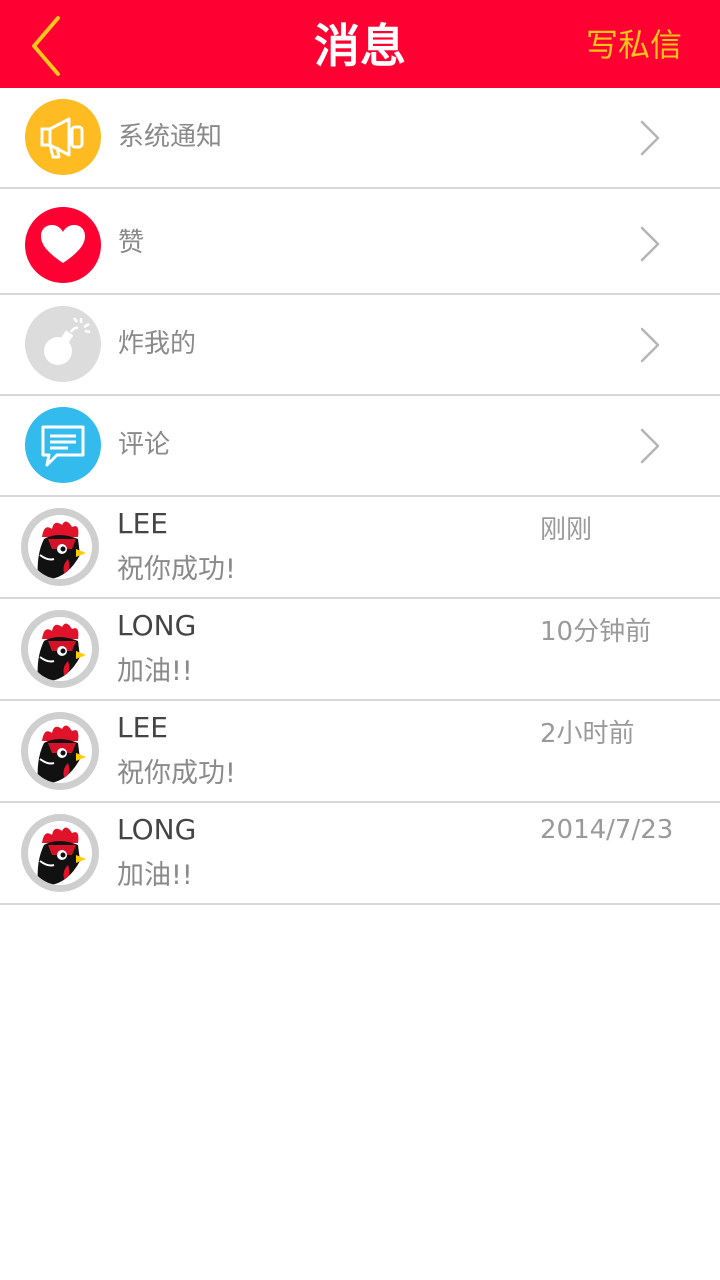  What do you see at coordinates (360, 650) in the screenshot?
I see `message-item: LONG 加油!! 10分钟前` at bounding box center [360, 650].